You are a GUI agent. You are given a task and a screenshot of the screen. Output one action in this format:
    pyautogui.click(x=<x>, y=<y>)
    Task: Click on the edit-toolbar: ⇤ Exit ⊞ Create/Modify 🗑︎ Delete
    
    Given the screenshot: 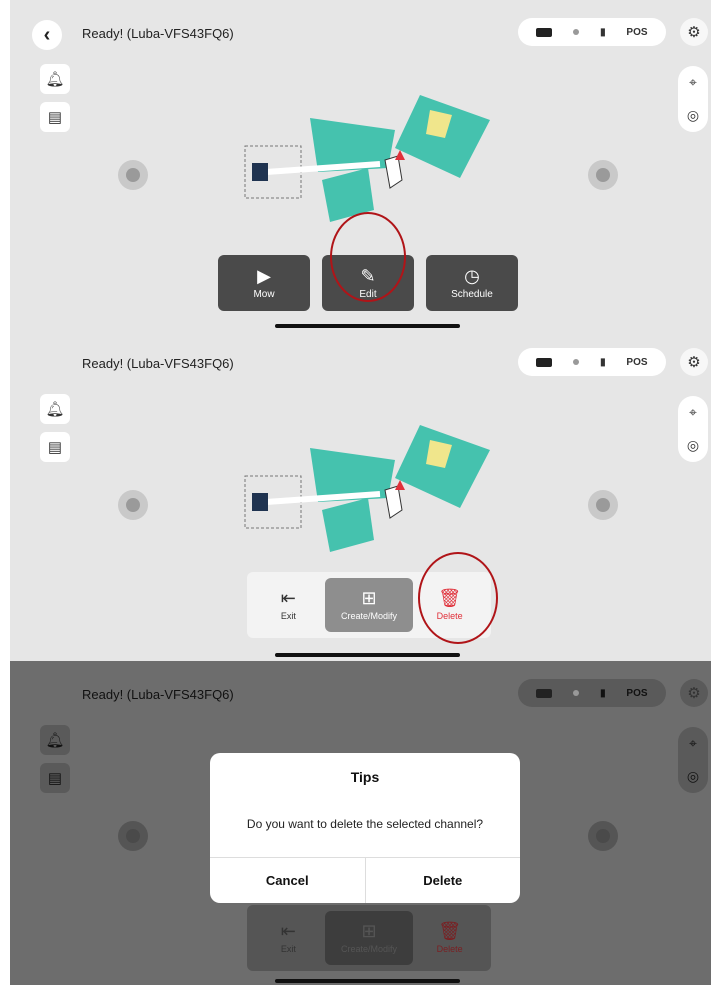 What is the action you would take?
    pyautogui.click(x=369, y=938)
    